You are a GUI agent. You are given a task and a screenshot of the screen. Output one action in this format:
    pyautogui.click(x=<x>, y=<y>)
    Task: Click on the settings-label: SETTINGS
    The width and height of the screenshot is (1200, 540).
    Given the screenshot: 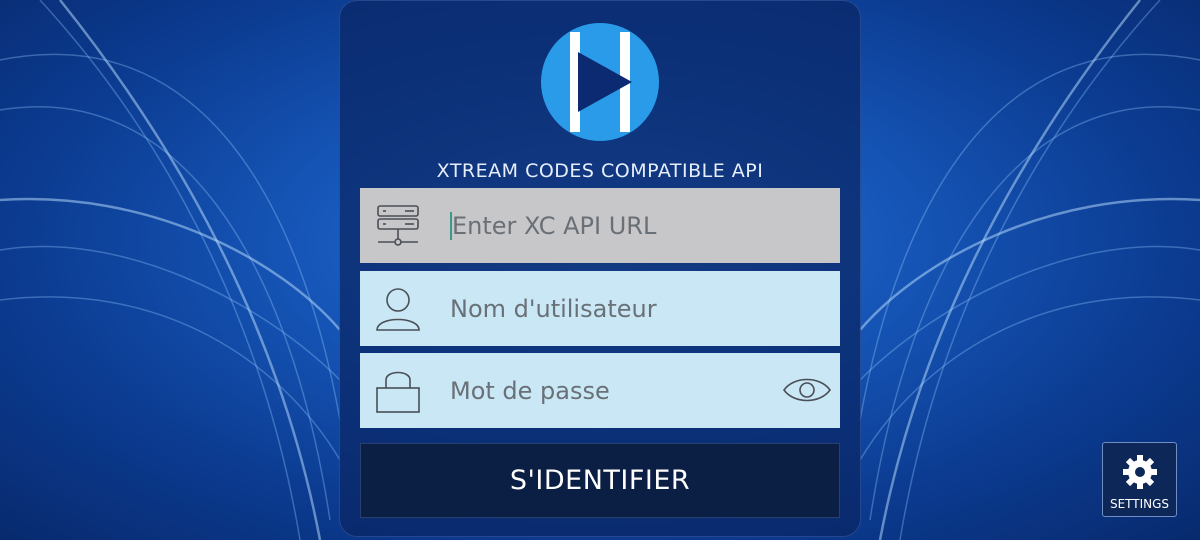 What is the action you would take?
    pyautogui.click(x=1139, y=504)
    